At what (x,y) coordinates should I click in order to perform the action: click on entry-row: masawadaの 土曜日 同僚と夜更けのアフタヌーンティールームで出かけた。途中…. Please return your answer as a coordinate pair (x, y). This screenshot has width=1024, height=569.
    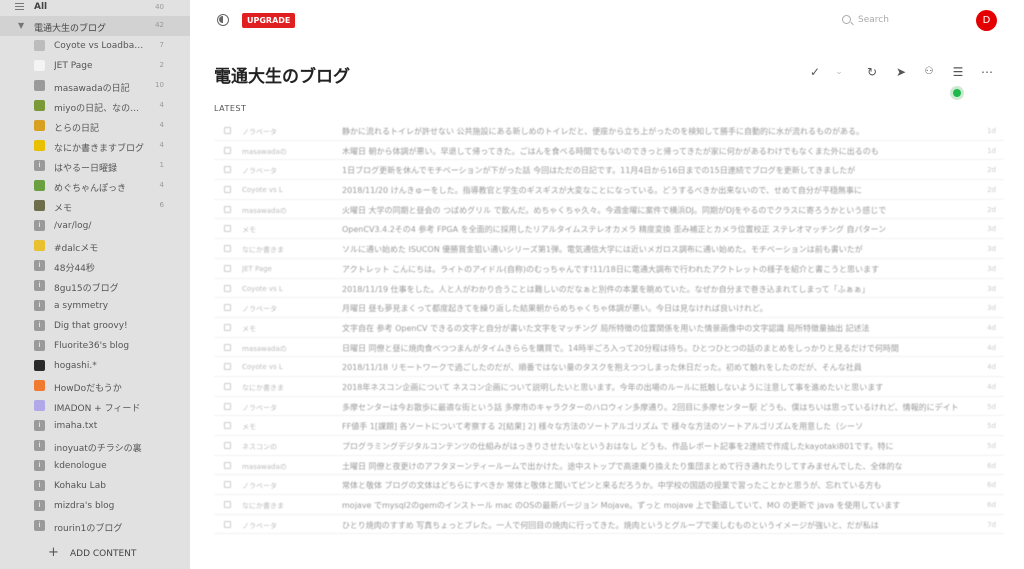
    Looking at the image, I should click on (609, 466).